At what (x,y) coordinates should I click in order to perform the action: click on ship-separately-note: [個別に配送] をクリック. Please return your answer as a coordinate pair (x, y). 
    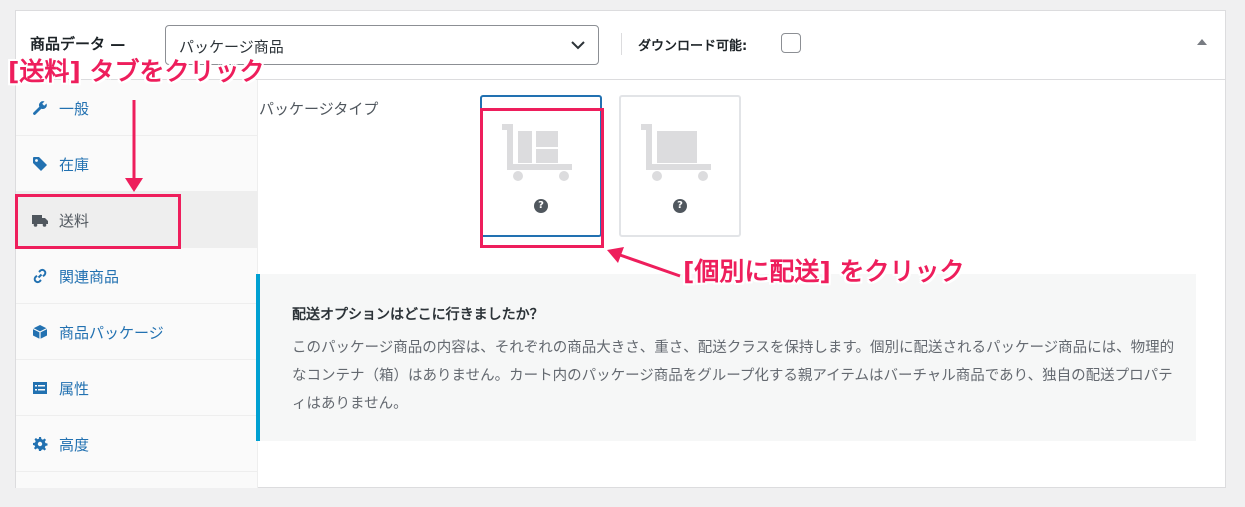
    Looking at the image, I should click on (824, 271).